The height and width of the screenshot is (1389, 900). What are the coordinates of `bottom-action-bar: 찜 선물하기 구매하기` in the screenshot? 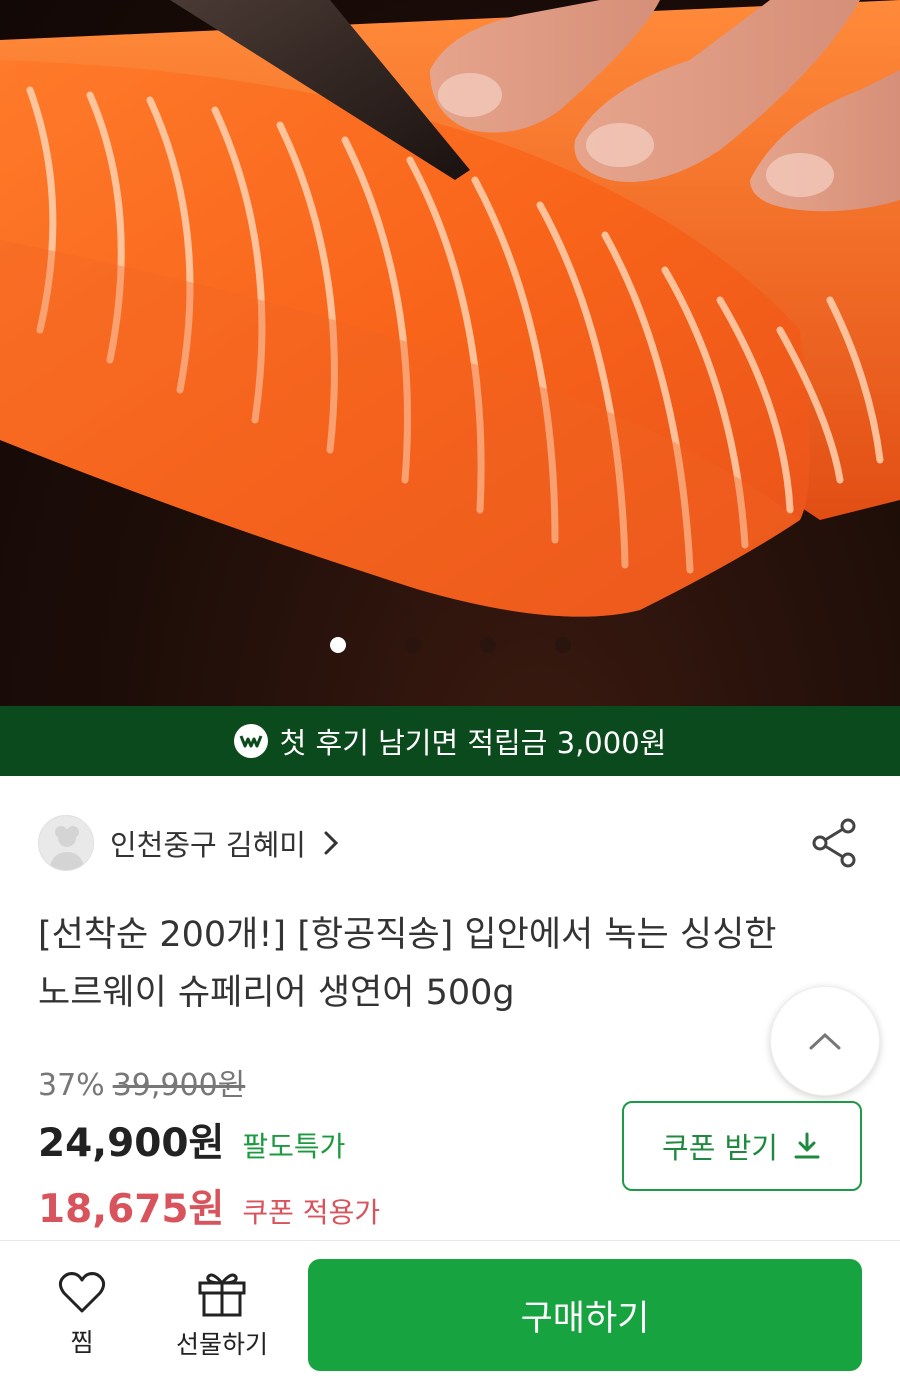 It's located at (450, 1314).